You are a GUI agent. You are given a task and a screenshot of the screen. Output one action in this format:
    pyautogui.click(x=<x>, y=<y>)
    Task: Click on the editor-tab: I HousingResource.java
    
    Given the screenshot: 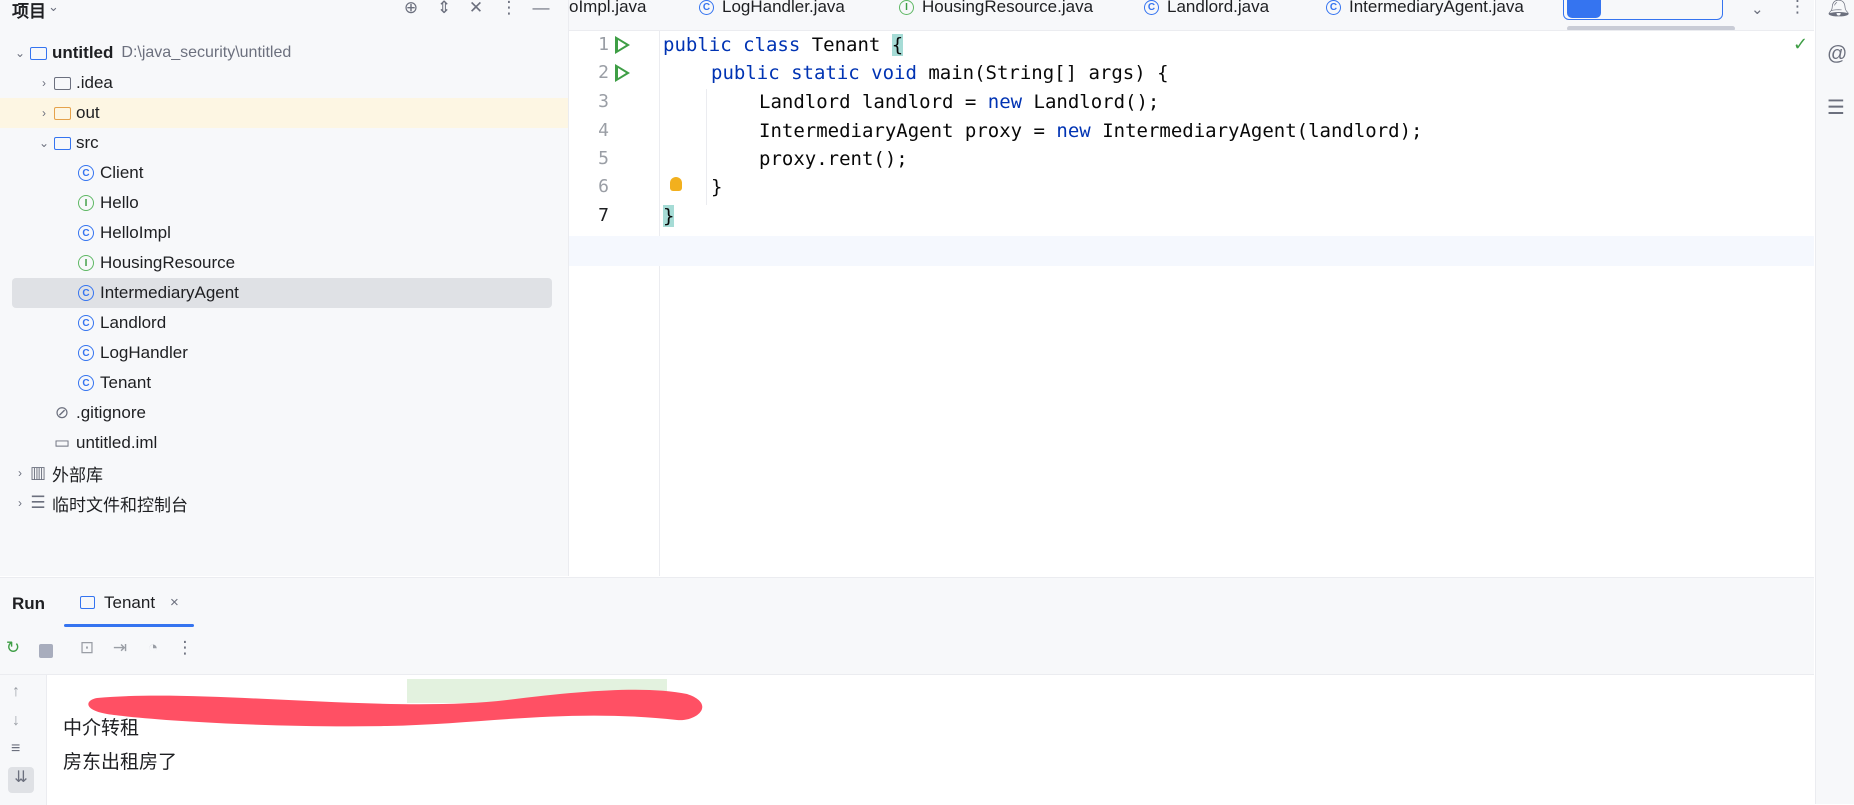 What is the action you would take?
    pyautogui.click(x=996, y=8)
    